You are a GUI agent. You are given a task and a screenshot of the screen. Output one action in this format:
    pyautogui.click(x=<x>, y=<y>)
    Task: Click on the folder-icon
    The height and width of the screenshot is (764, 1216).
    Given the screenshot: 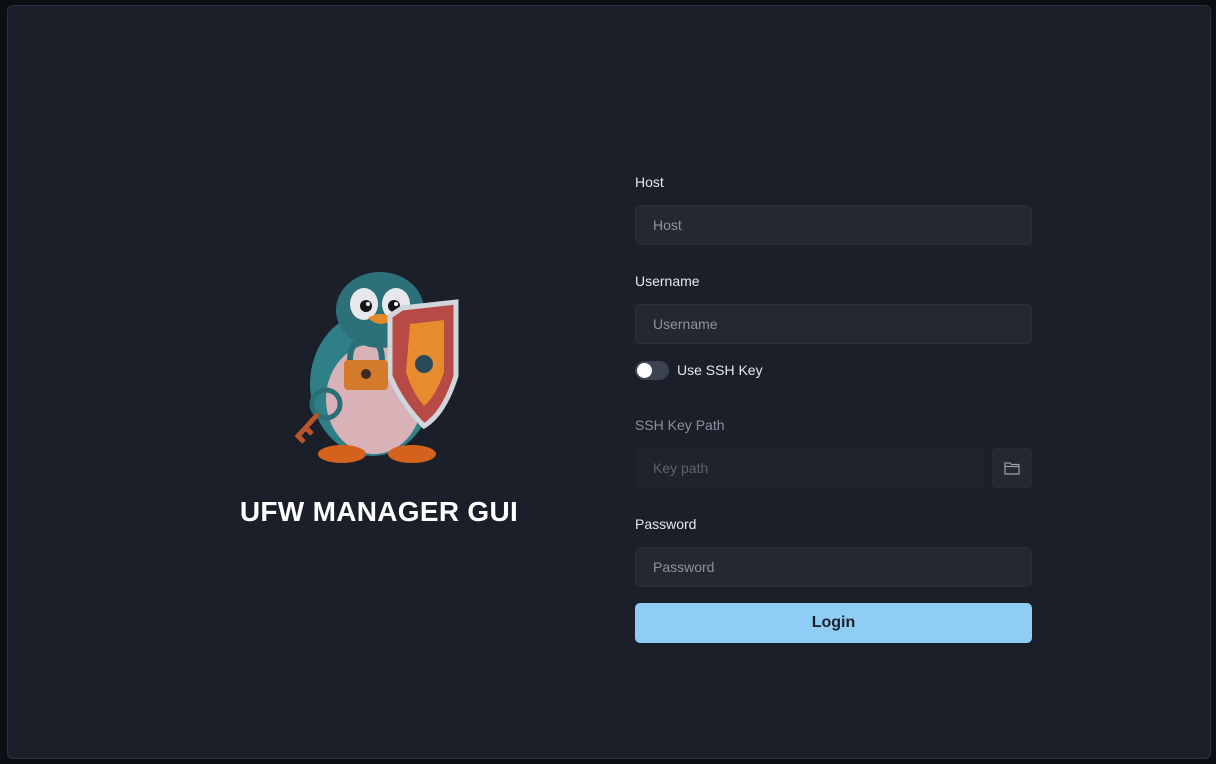 What is the action you would take?
    pyautogui.click(x=1012, y=468)
    